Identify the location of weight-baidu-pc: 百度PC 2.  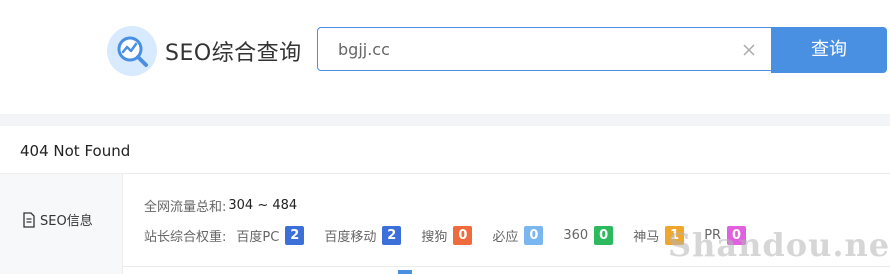
(270, 235).